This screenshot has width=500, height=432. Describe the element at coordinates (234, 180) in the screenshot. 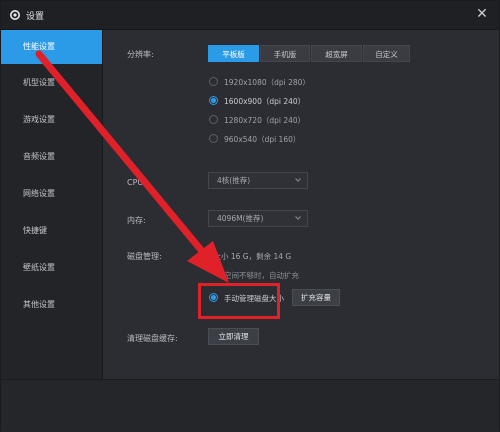

I see `cpu-value: 4核(推荐)` at that location.